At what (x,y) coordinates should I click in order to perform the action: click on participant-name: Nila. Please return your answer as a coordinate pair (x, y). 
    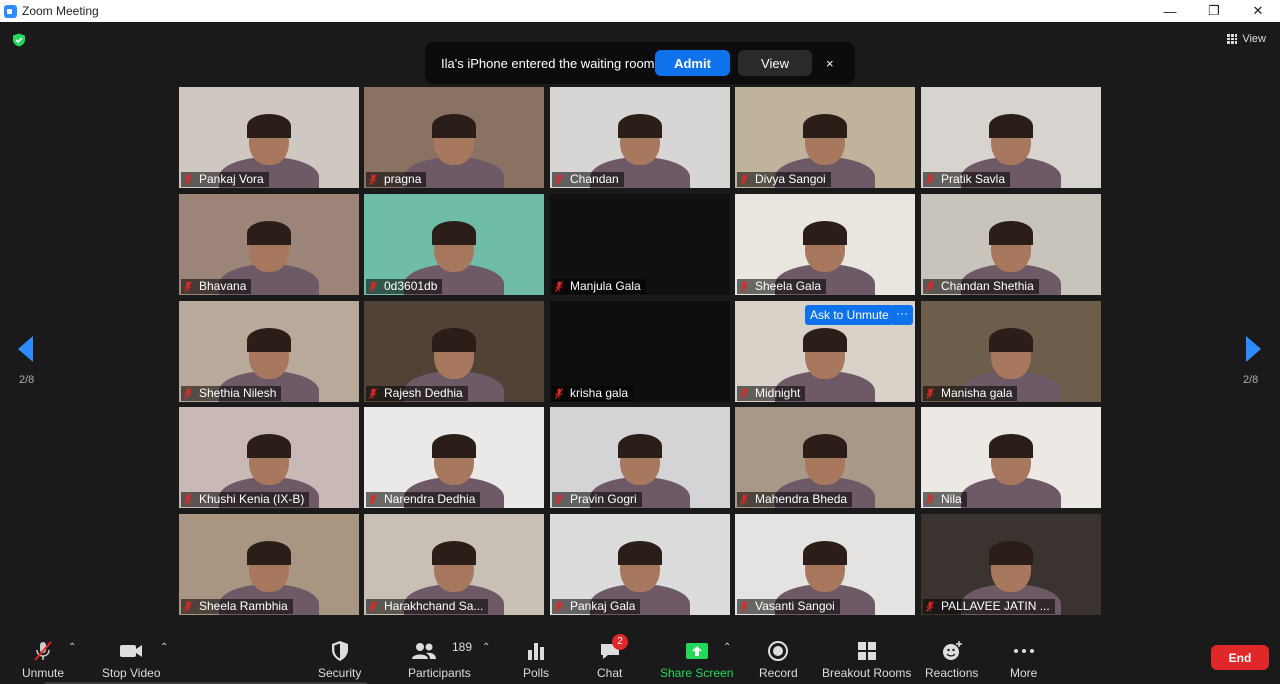
    Looking at the image, I should click on (951, 499).